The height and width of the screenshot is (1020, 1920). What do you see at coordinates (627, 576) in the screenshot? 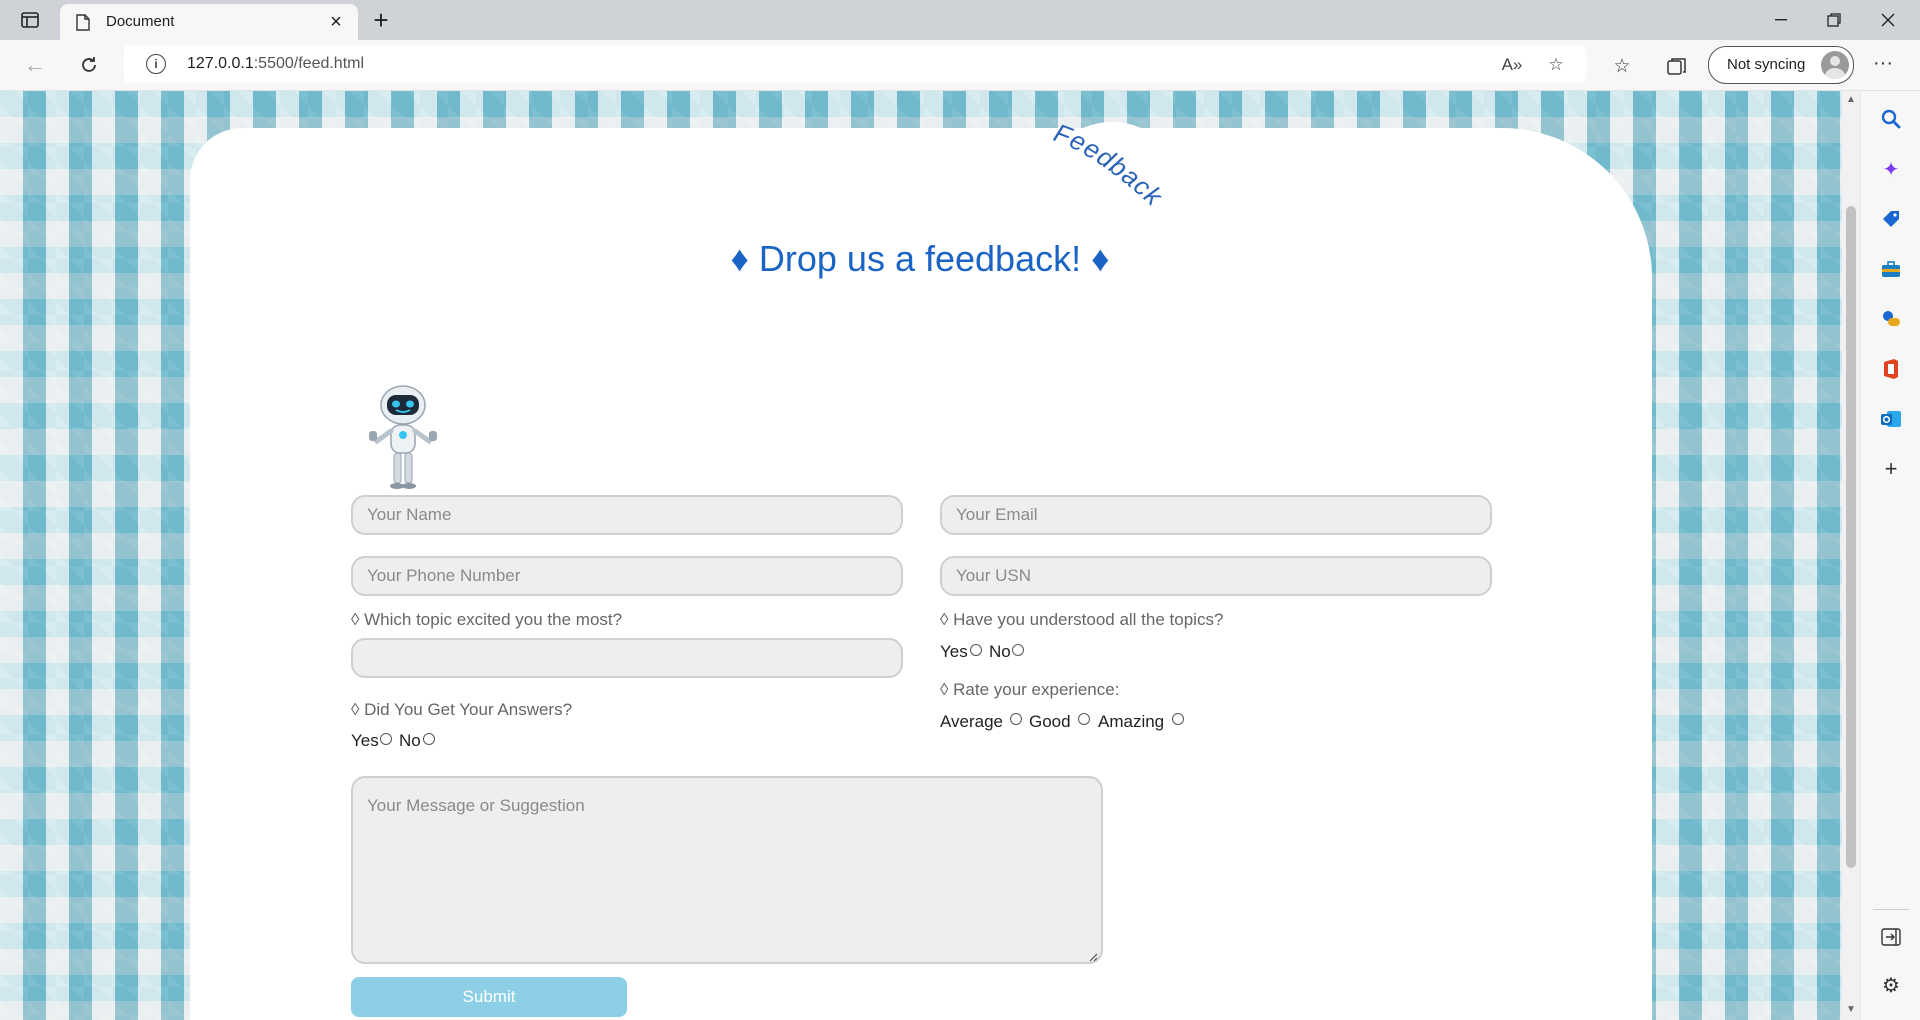
I see `phone-input` at bounding box center [627, 576].